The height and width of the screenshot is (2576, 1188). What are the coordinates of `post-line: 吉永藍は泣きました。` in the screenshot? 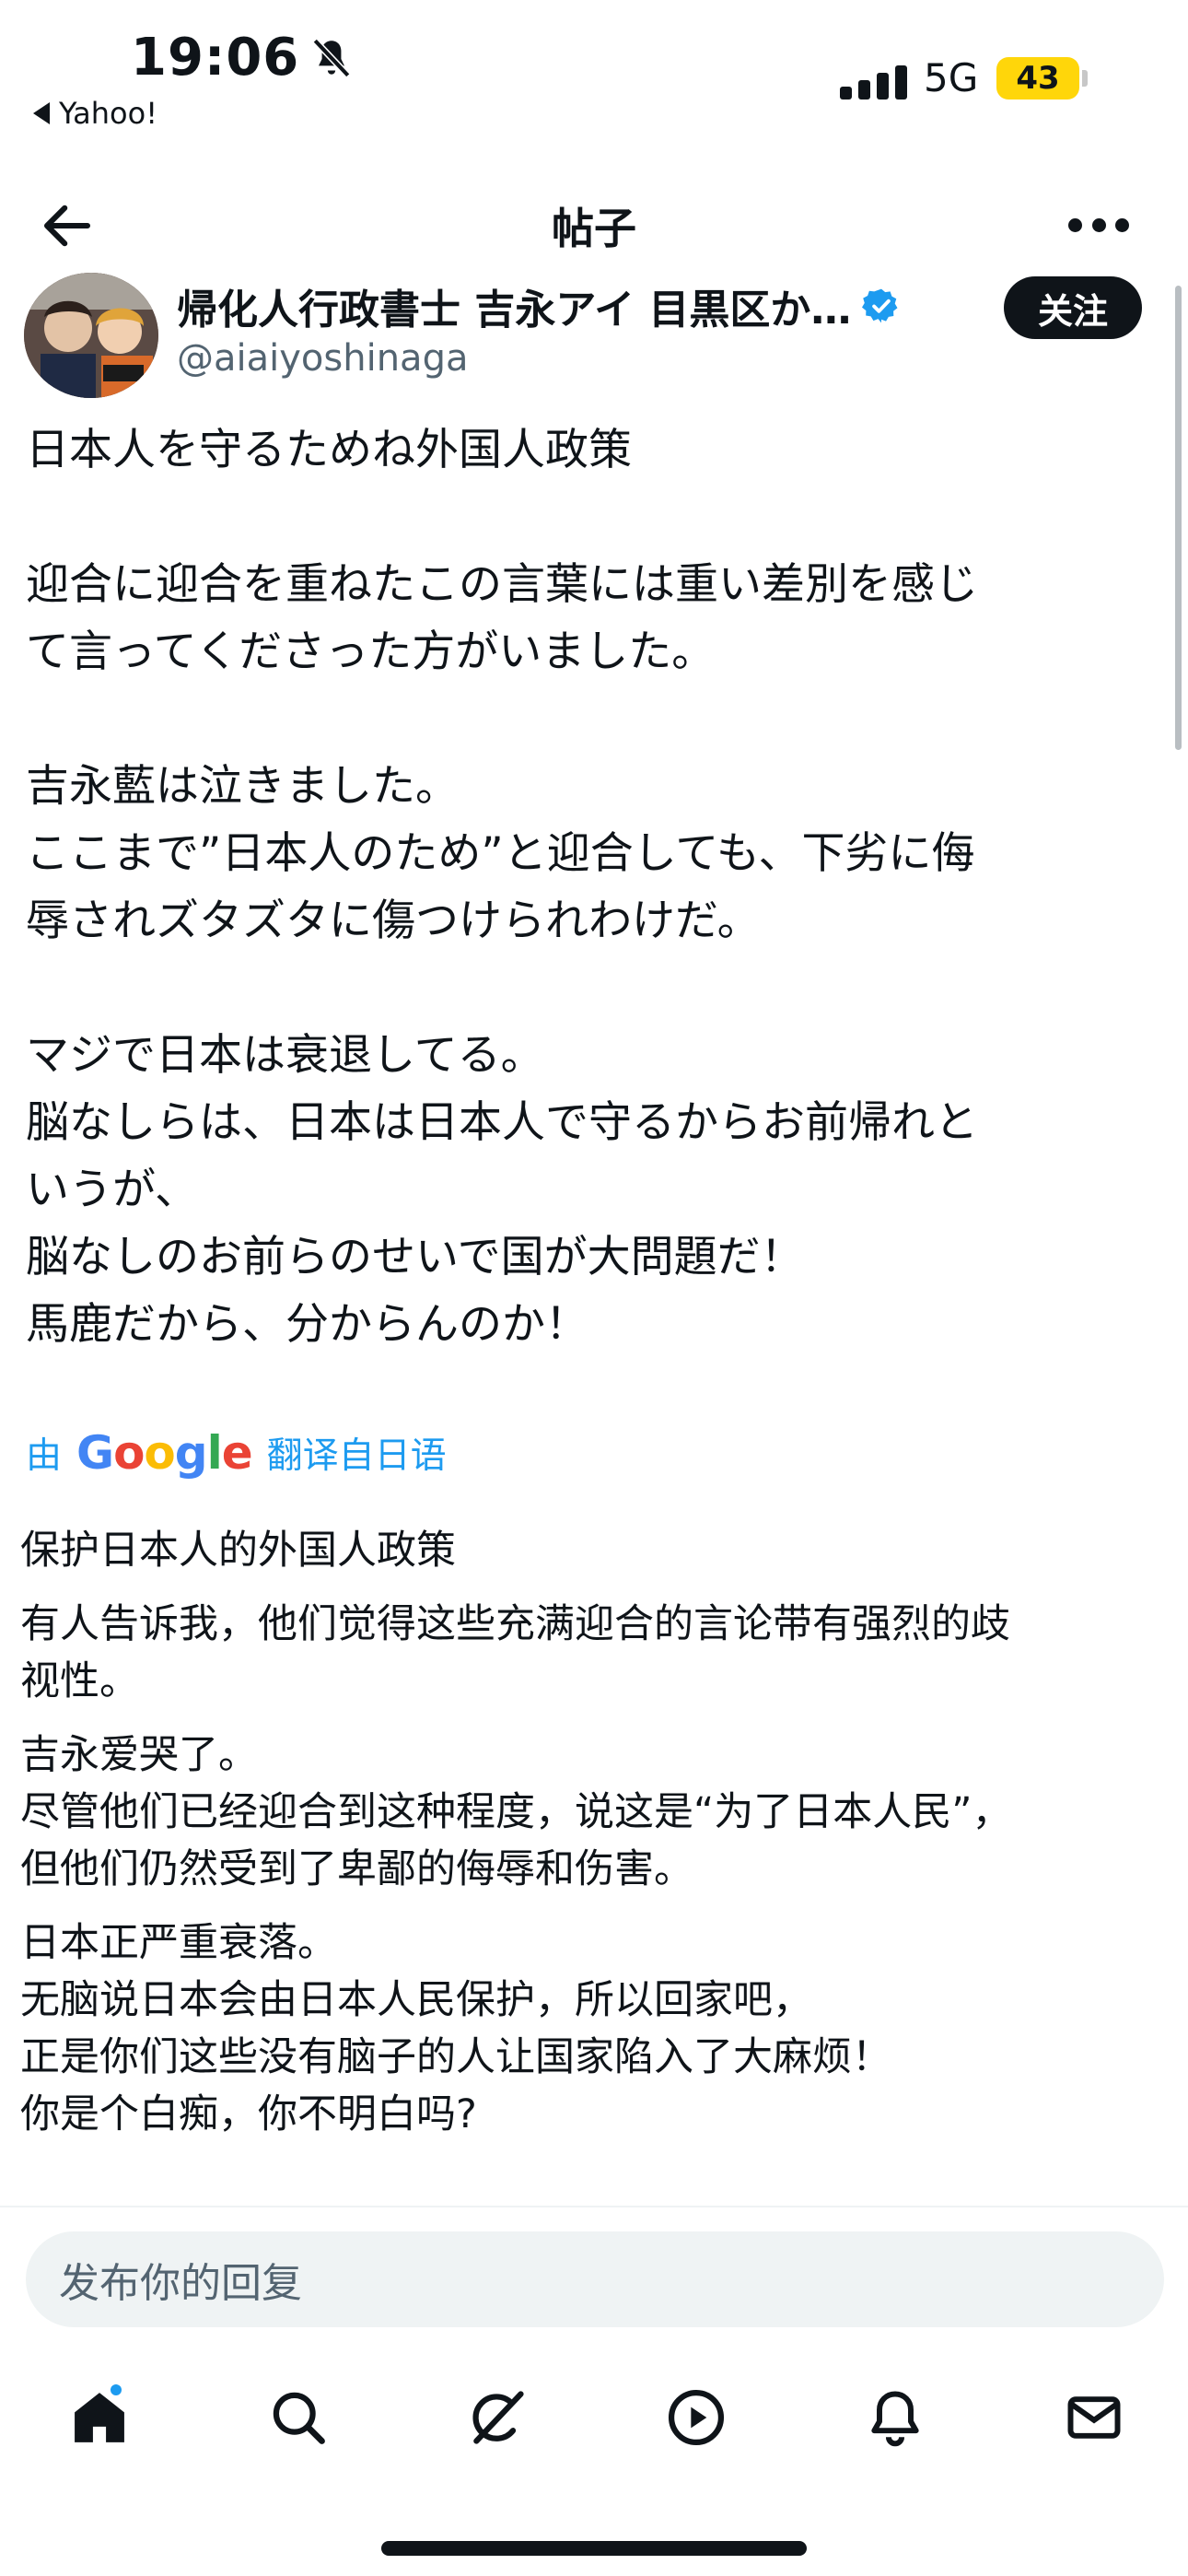 It's located at (242, 786).